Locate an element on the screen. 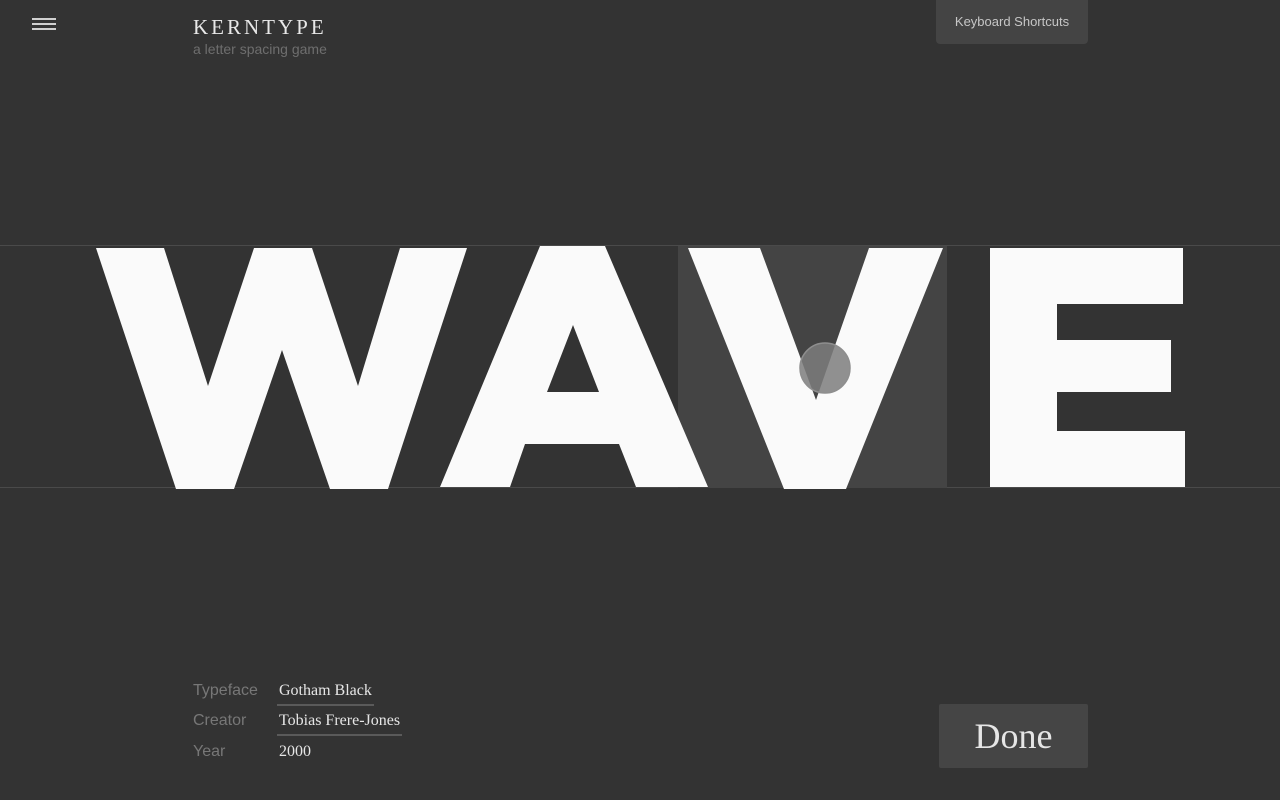 This screenshot has height=800, width=1280. letter-a is located at coordinates (574, 366).